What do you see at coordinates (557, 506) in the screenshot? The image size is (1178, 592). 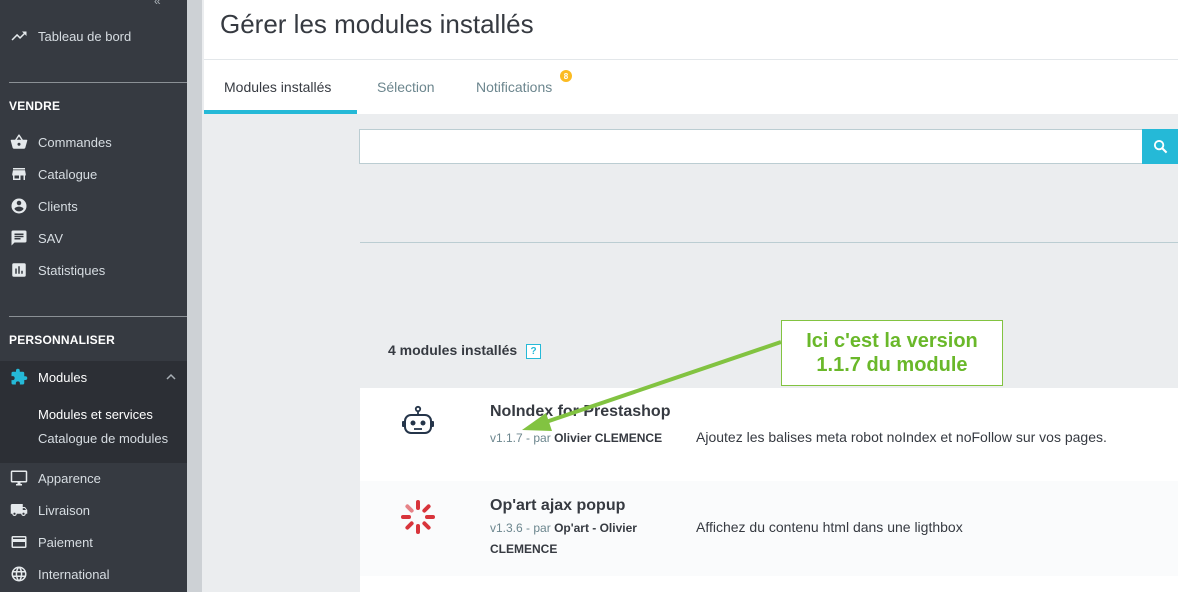 I see `module-name: Op'art ajax popup` at bounding box center [557, 506].